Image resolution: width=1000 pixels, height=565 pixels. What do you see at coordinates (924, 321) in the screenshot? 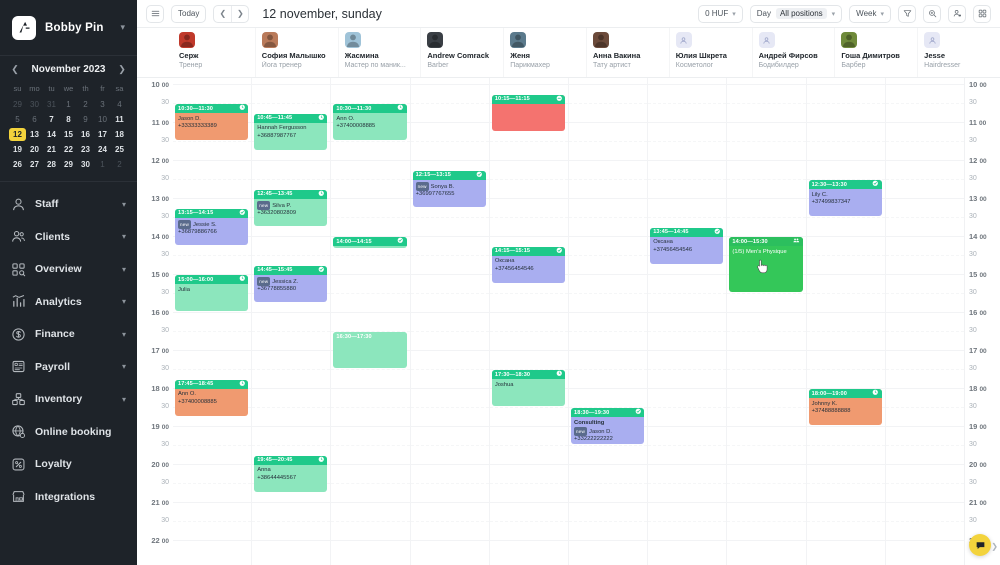
I see `schedule-column` at bounding box center [924, 321].